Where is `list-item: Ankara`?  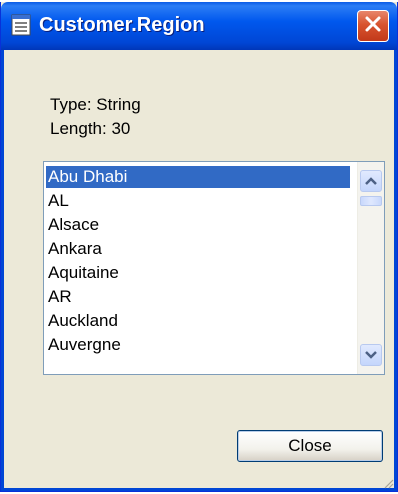
list-item: Ankara is located at coordinates (198, 249).